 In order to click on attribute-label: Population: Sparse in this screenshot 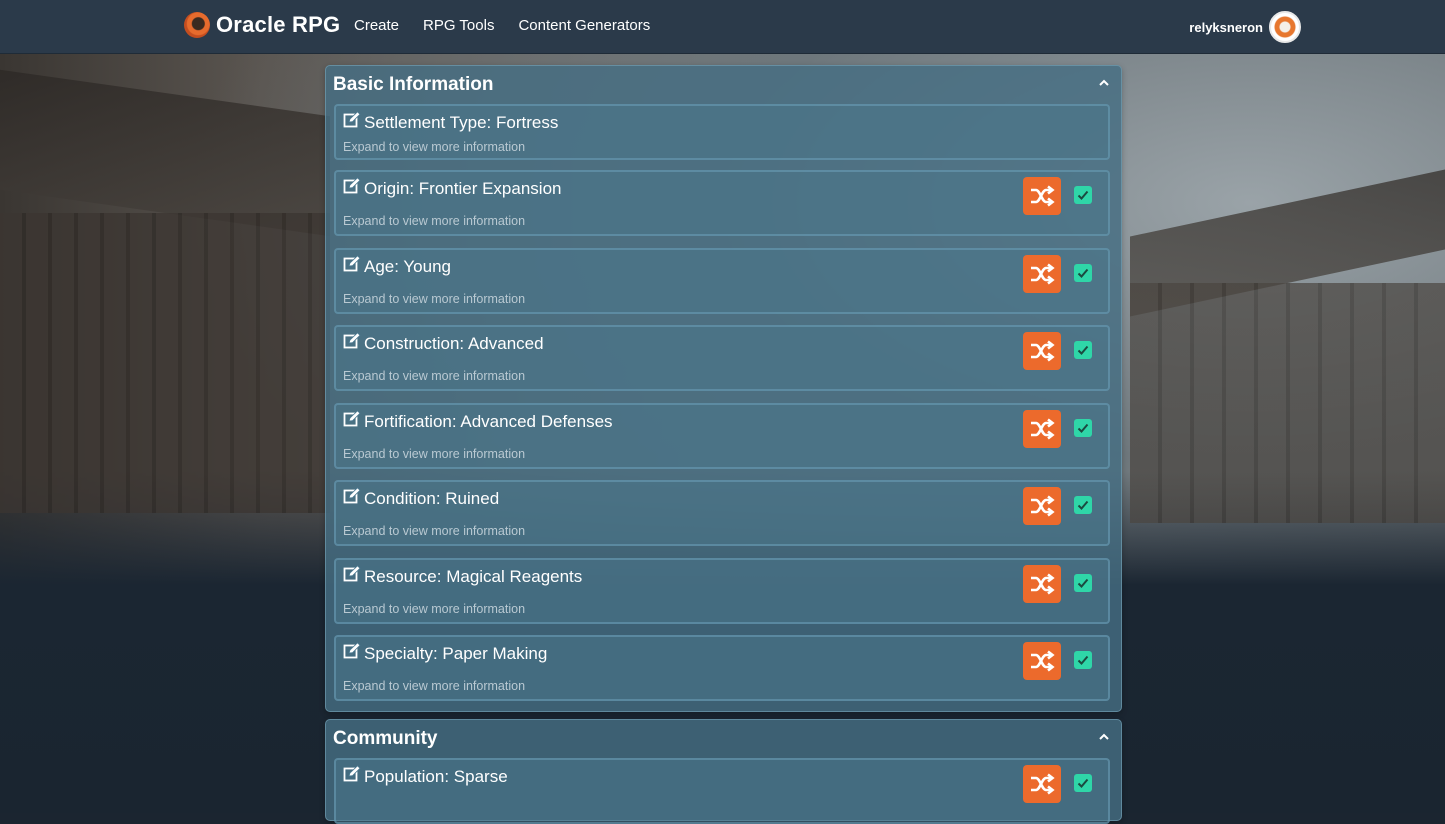, I will do `click(436, 776)`.